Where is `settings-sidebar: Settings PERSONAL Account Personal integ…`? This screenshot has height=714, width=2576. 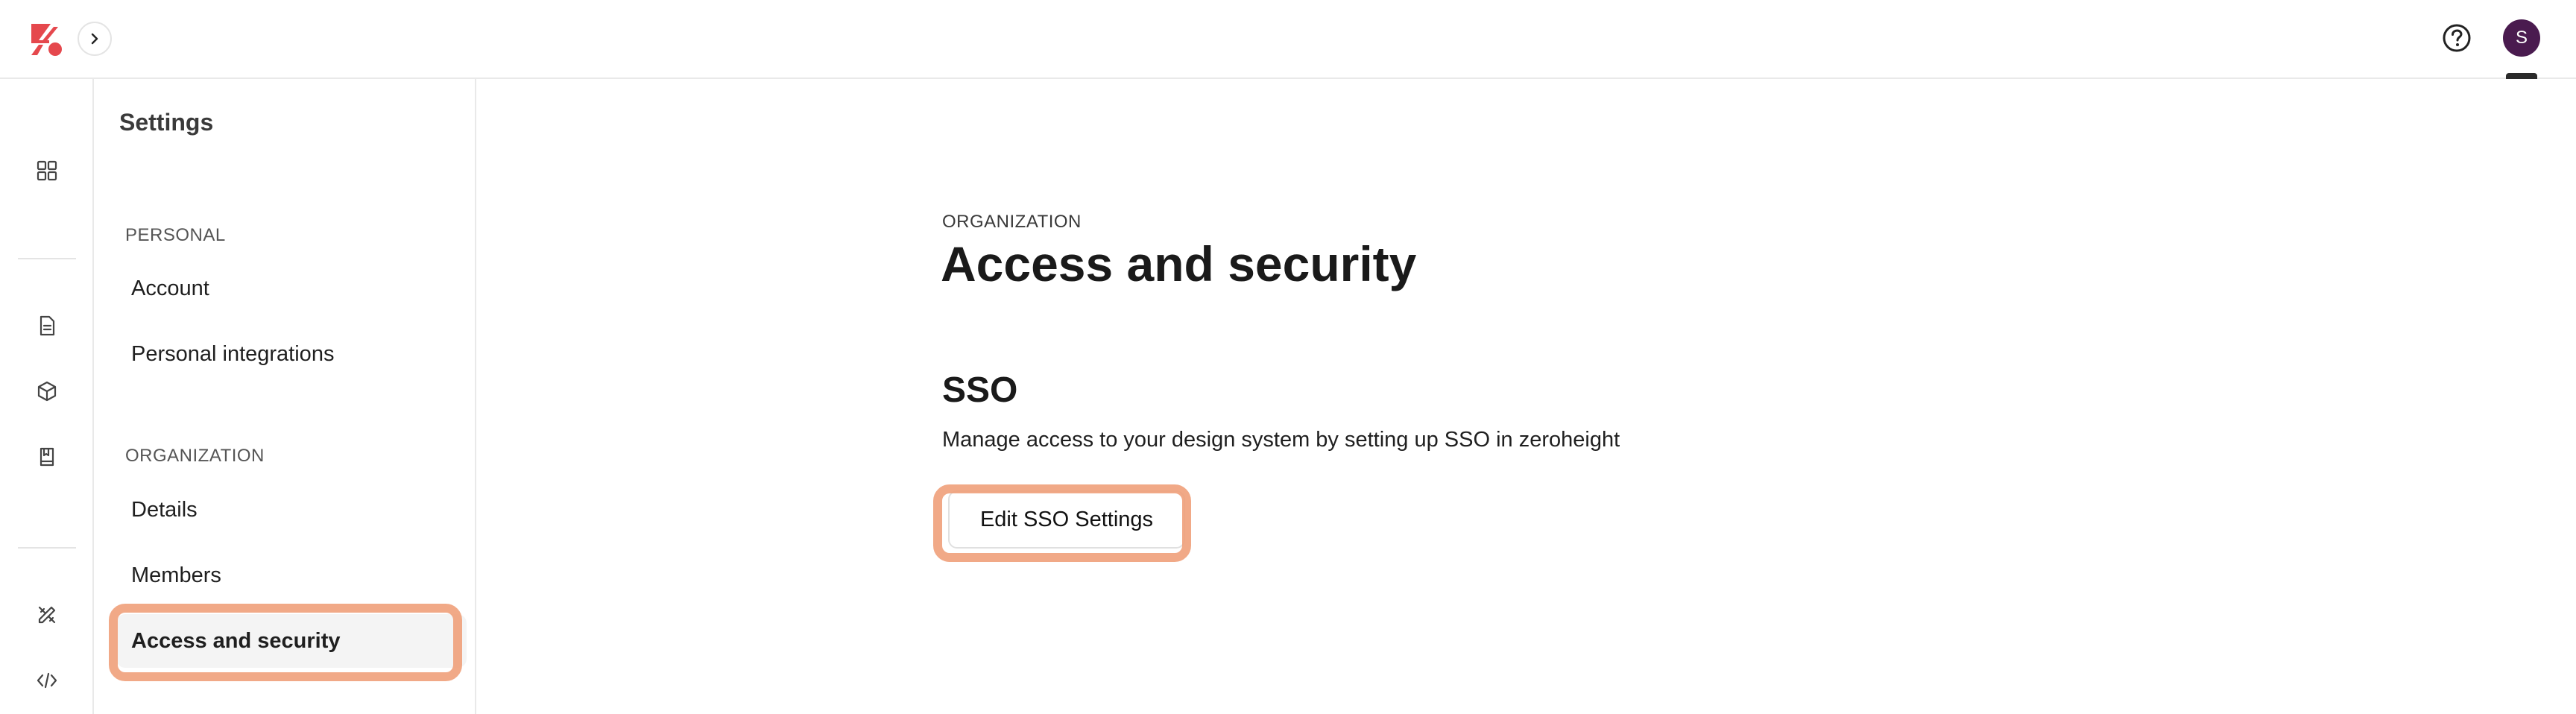 settings-sidebar: Settings PERSONAL Account Personal integ… is located at coordinates (285, 396).